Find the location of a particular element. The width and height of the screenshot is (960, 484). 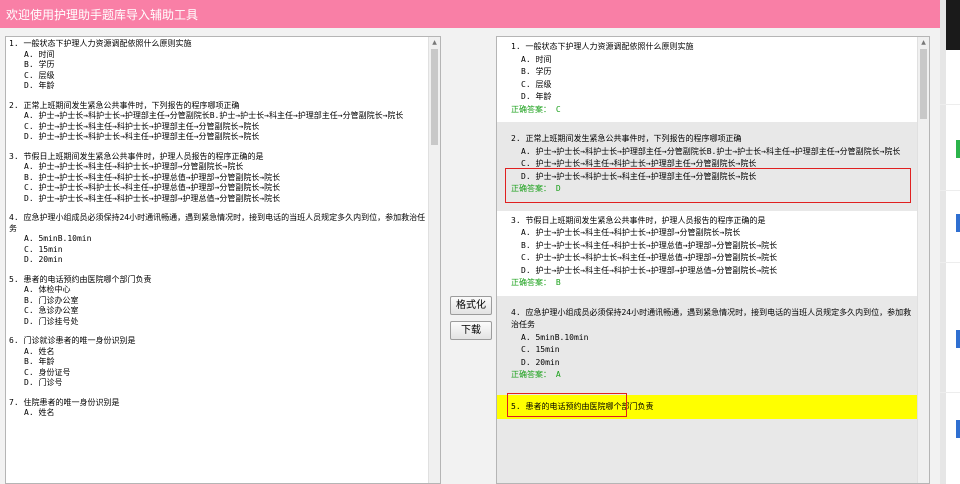

option-text: D. 护士→护士长→科护士长→科主任→护理部主任→分管副院长→院长 is located at coordinates (142, 136).